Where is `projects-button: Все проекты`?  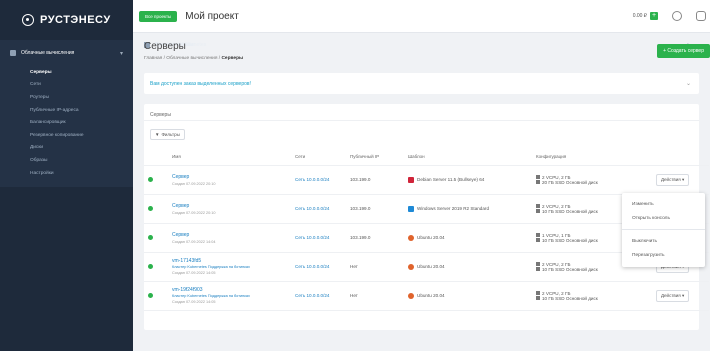 projects-button: Все проекты is located at coordinates (158, 16).